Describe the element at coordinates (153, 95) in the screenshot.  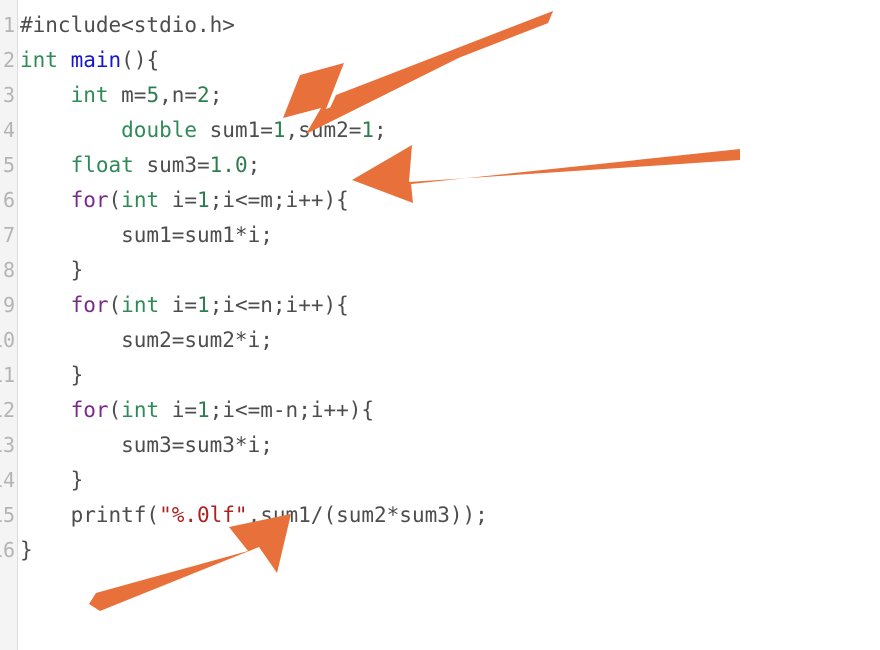
I see `code-token-num: 5` at that location.